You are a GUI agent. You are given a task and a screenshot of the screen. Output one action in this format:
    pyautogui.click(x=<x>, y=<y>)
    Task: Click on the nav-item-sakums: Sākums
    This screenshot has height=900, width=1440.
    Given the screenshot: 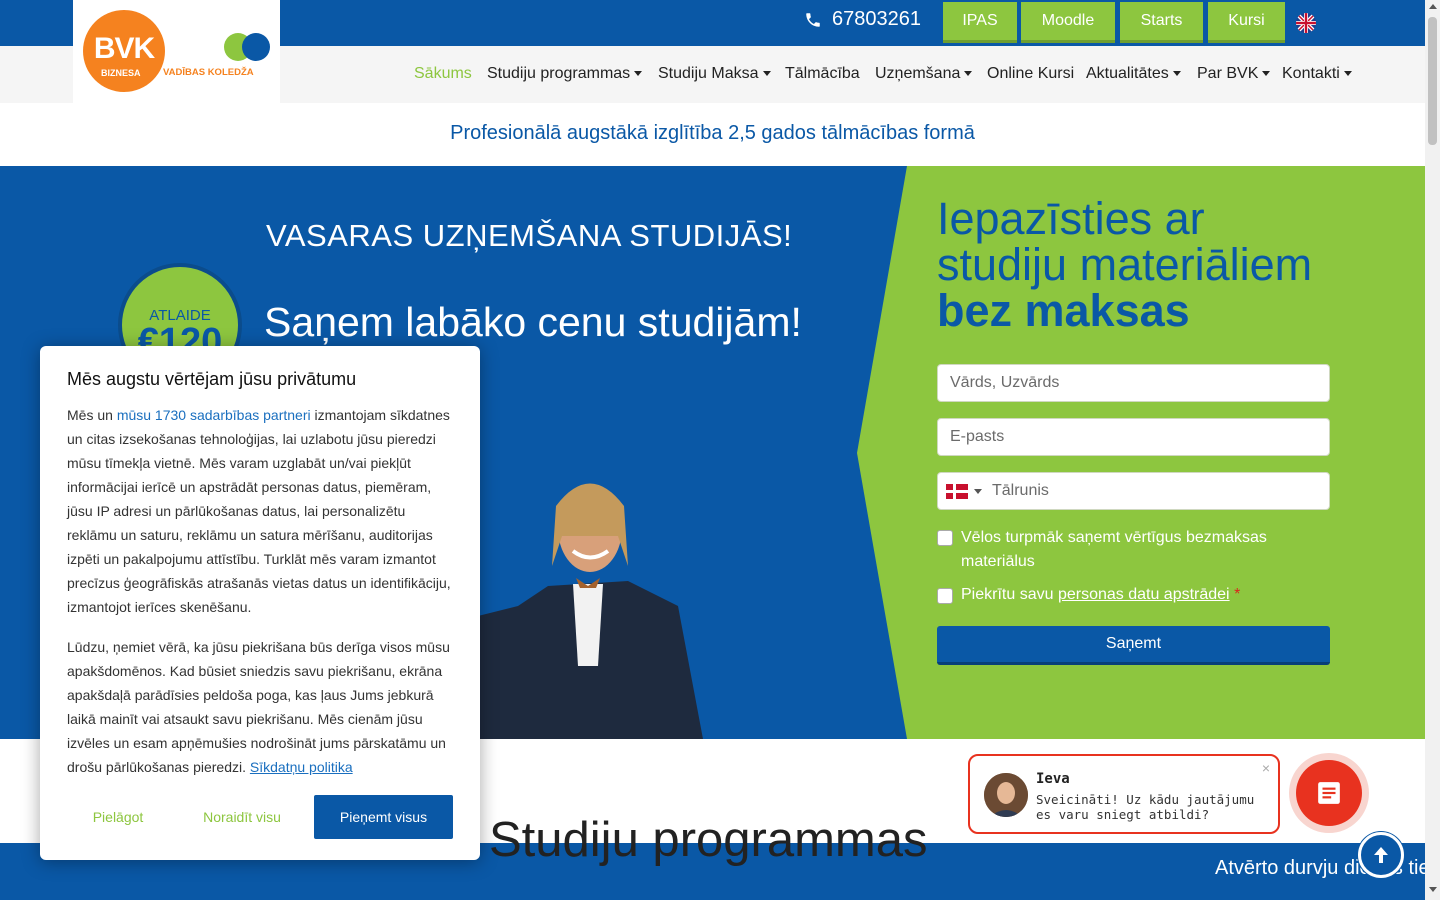 What is the action you would take?
    pyautogui.click(x=443, y=74)
    